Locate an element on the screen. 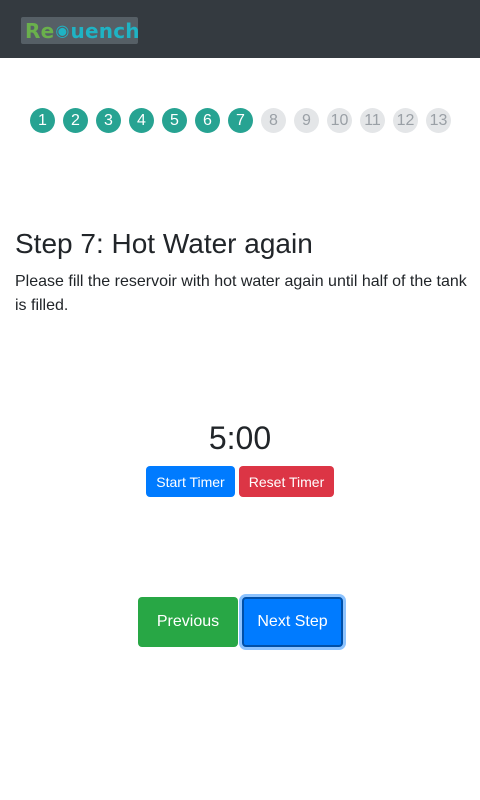  requench-logo: Re ◉ uench is located at coordinates (80, 30).